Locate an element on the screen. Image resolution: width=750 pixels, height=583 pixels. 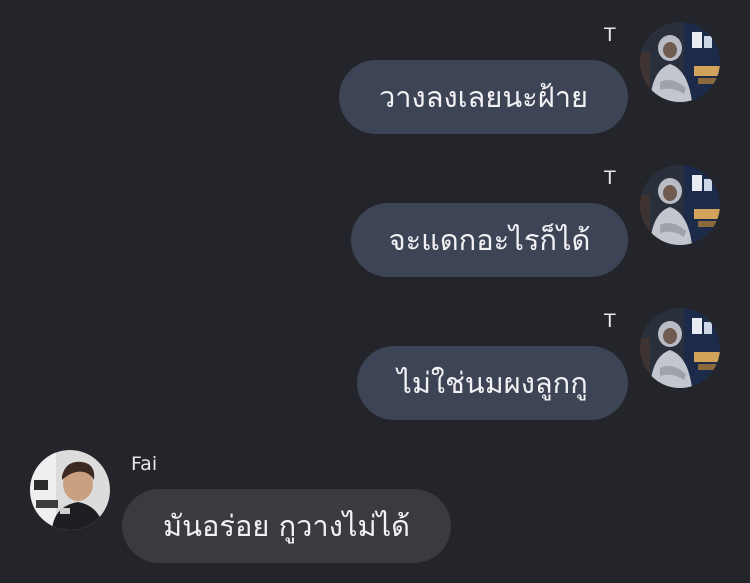
avatar-fai is located at coordinates (70, 490).